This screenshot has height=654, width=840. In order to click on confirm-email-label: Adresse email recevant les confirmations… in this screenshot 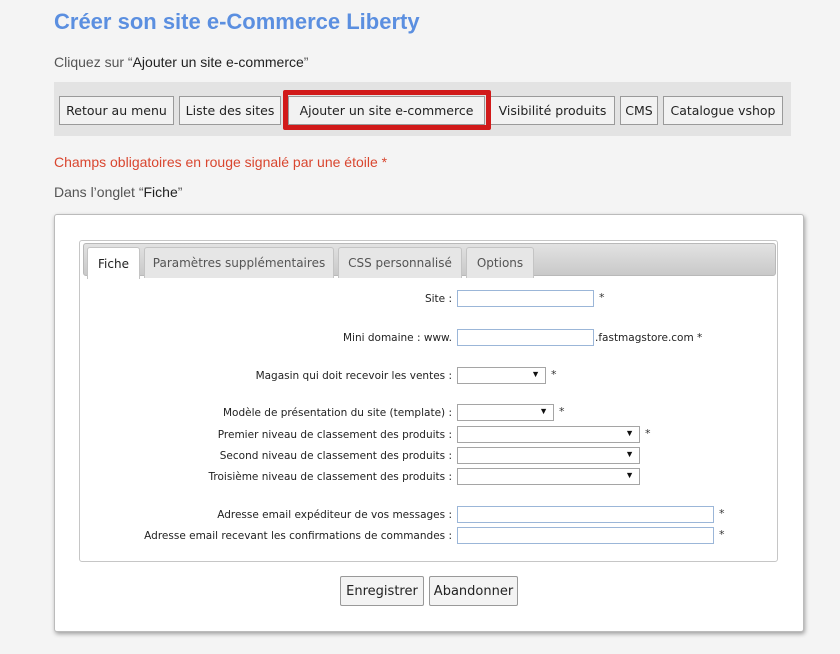, I will do `click(298, 536)`.